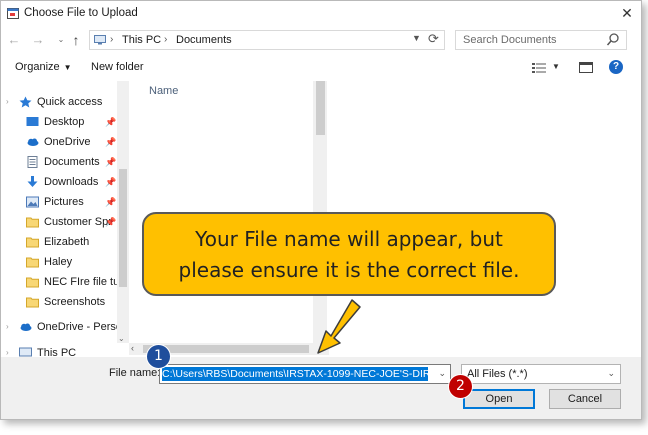 Image resolution: width=648 pixels, height=435 pixels. Describe the element at coordinates (76, 40) in the screenshot. I see `up-arrow-icon: ↑` at that location.